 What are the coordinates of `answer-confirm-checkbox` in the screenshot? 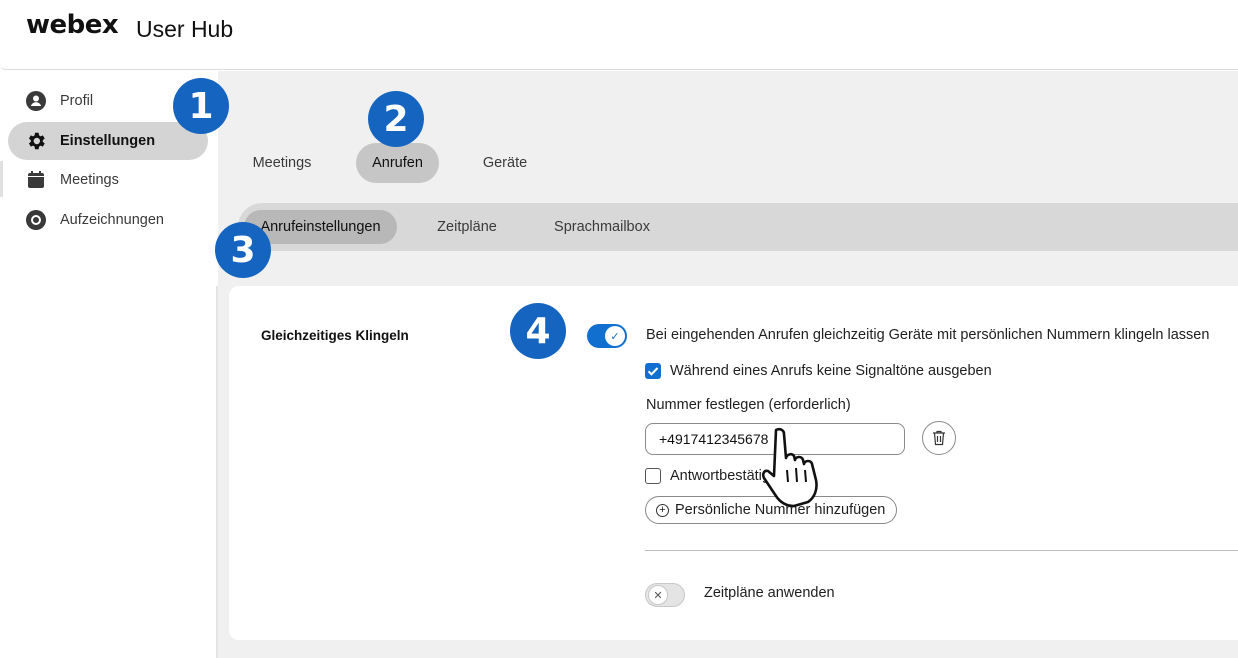 It's located at (653, 476).